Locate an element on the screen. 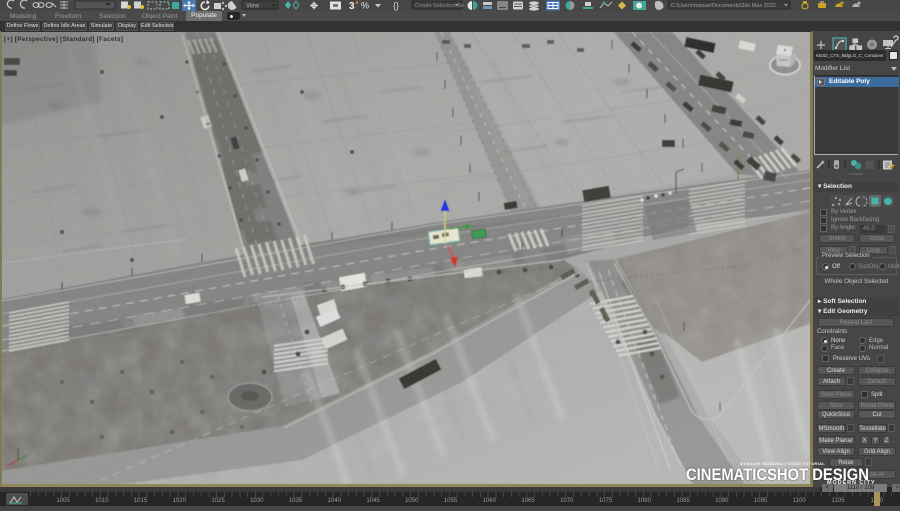  svg-text:C:\Users\masae\Documents\3ds M: C:\Users\masae\Documents\3ds Max 2022 is located at coordinates (723, 6).